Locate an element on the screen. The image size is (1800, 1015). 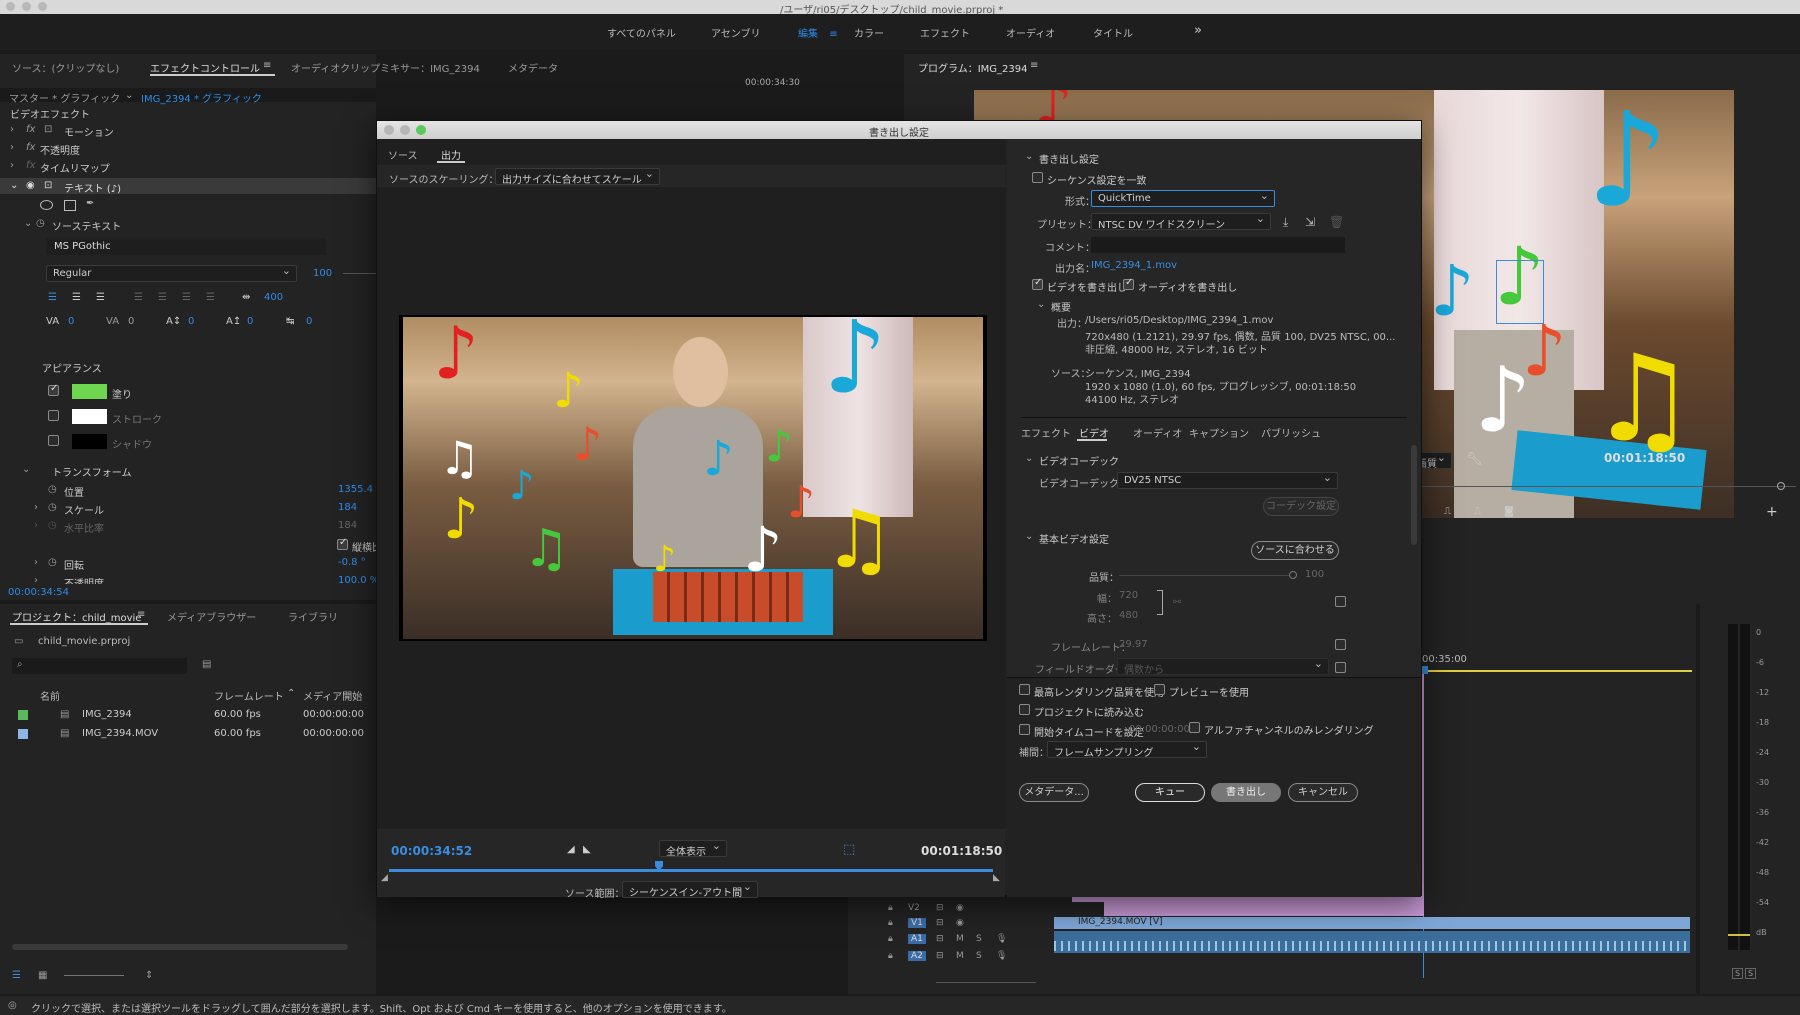
col-framerate: フレームレート is located at coordinates (249, 695).